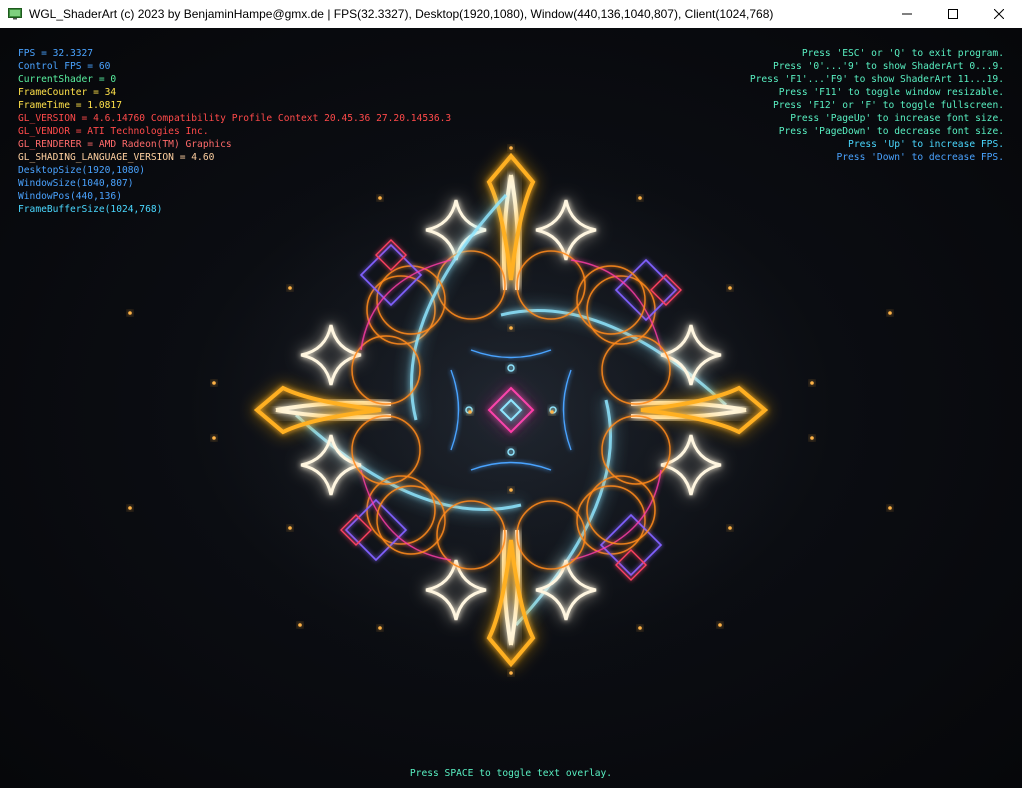 This screenshot has height=788, width=1022. Describe the element at coordinates (125, 144) in the screenshot. I see `stats-line: GL_RENDERER = AMD Radeon(TM) Graphics` at that location.